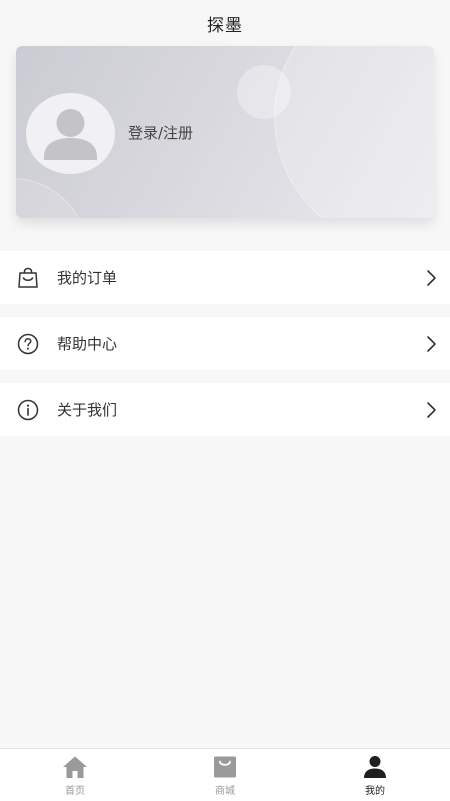 The height and width of the screenshot is (801, 450). Describe the element at coordinates (160, 132) in the screenshot. I see `login-register-link: 登录/注册` at that location.